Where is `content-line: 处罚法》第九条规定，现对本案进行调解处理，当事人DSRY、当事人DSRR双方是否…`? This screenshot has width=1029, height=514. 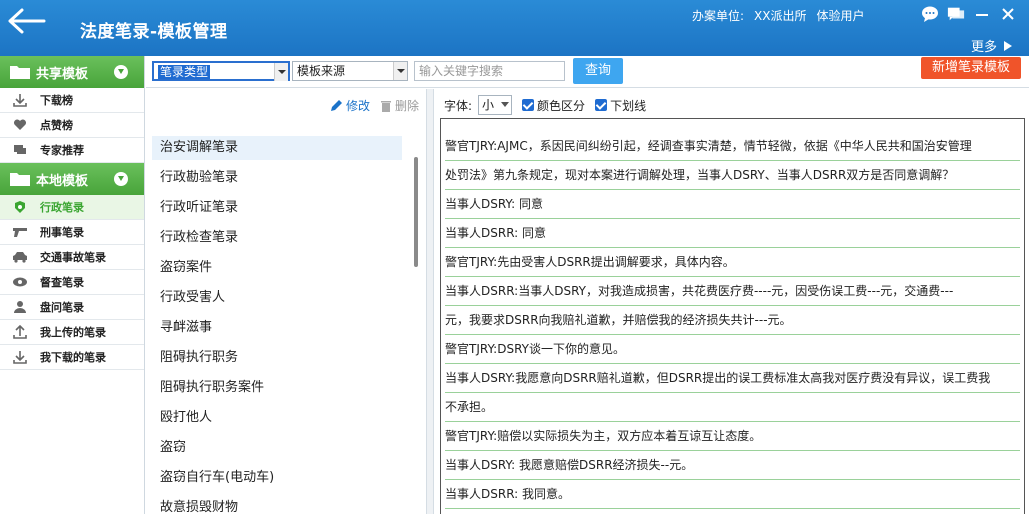 content-line: 处罚法》第九条规定，现对本案进行调解处理，当事人DSRY、当事人DSRR双方是否… is located at coordinates (732, 175).